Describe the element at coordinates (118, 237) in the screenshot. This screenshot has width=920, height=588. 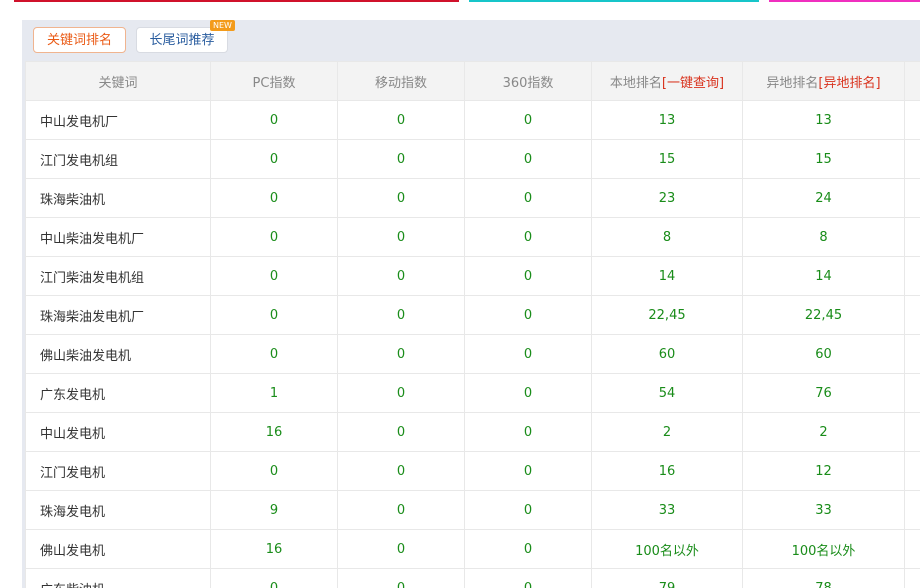
I see `cell-keyword: 中山柴油发电机厂` at that location.